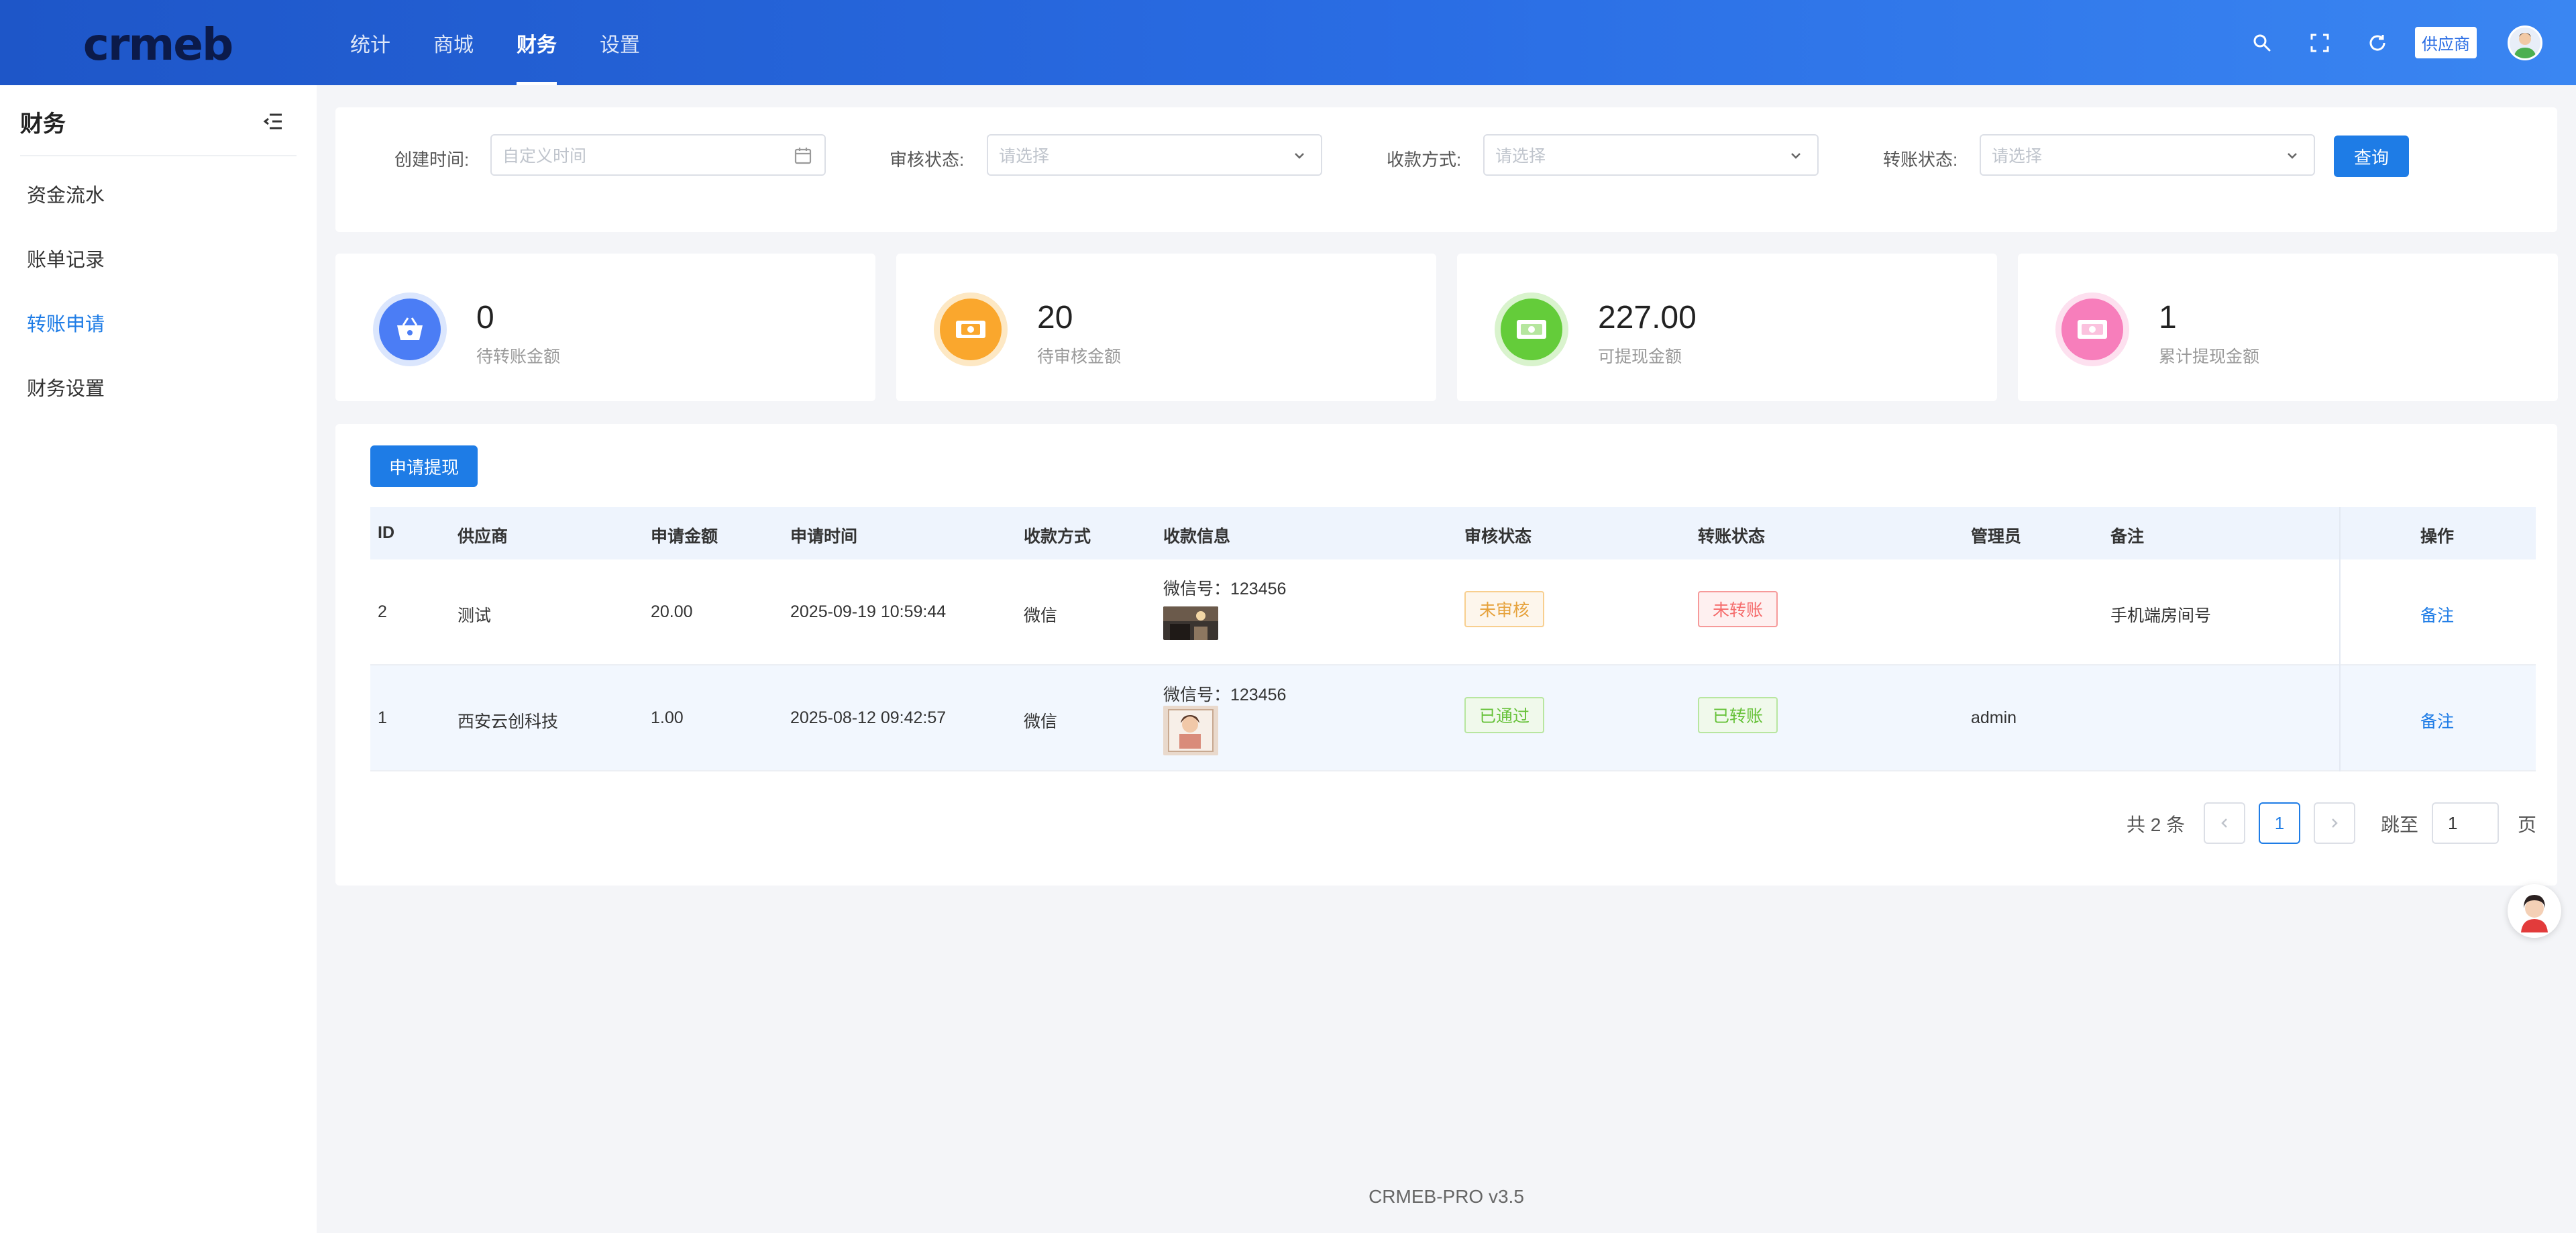  What do you see at coordinates (2534, 911) in the screenshot?
I see `customer-service-avatar` at bounding box center [2534, 911].